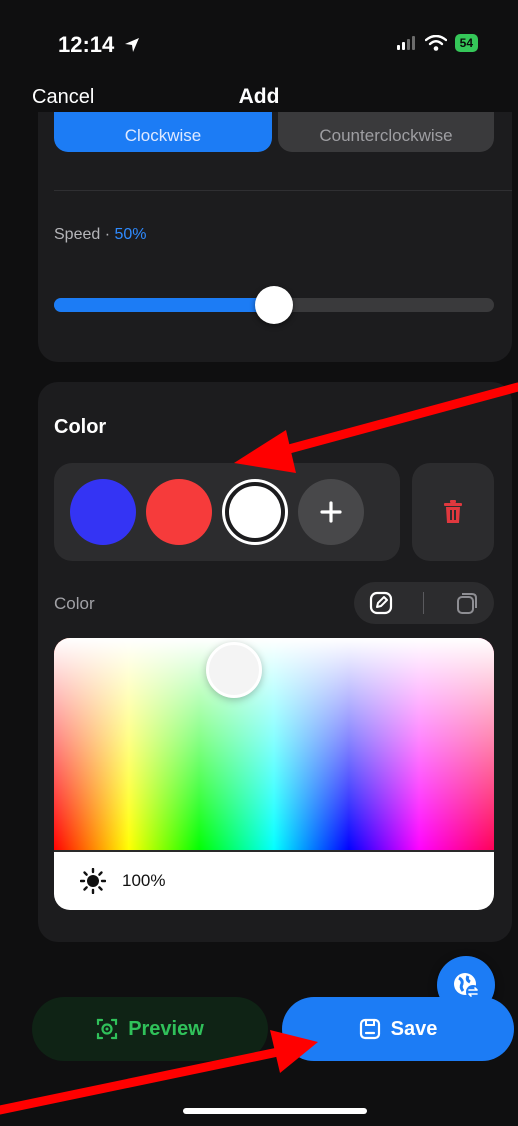  What do you see at coordinates (283, 190) in the screenshot?
I see `divider` at bounding box center [283, 190].